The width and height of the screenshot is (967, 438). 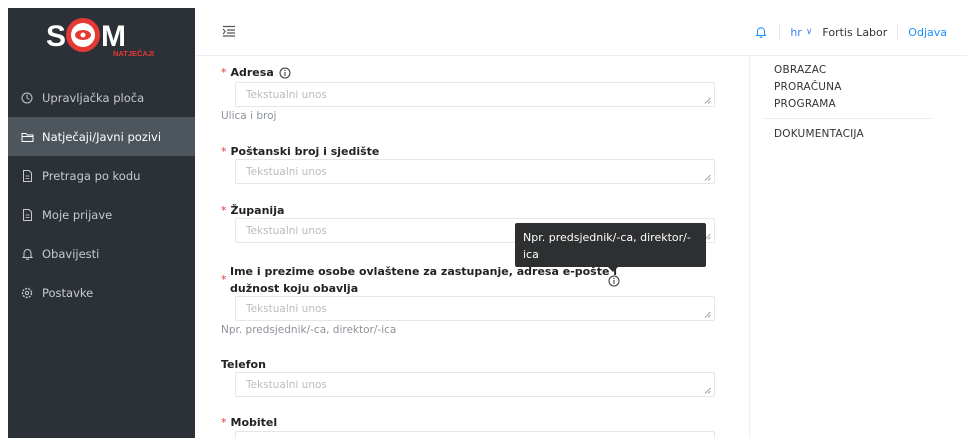 I want to click on tooltip-line-2: ica, so click(x=531, y=254).